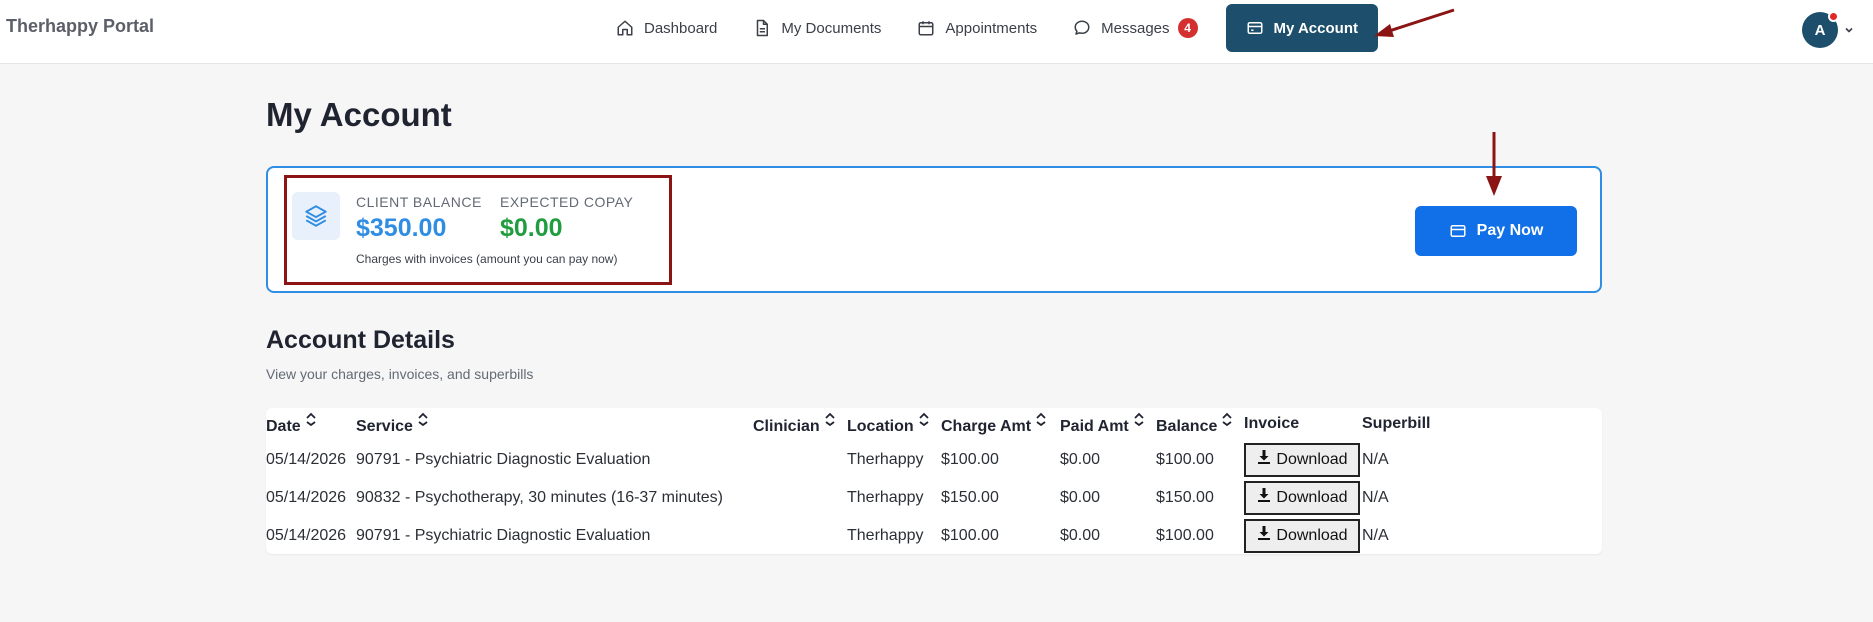  I want to click on nav-documents-label: My Documents, so click(831, 28).